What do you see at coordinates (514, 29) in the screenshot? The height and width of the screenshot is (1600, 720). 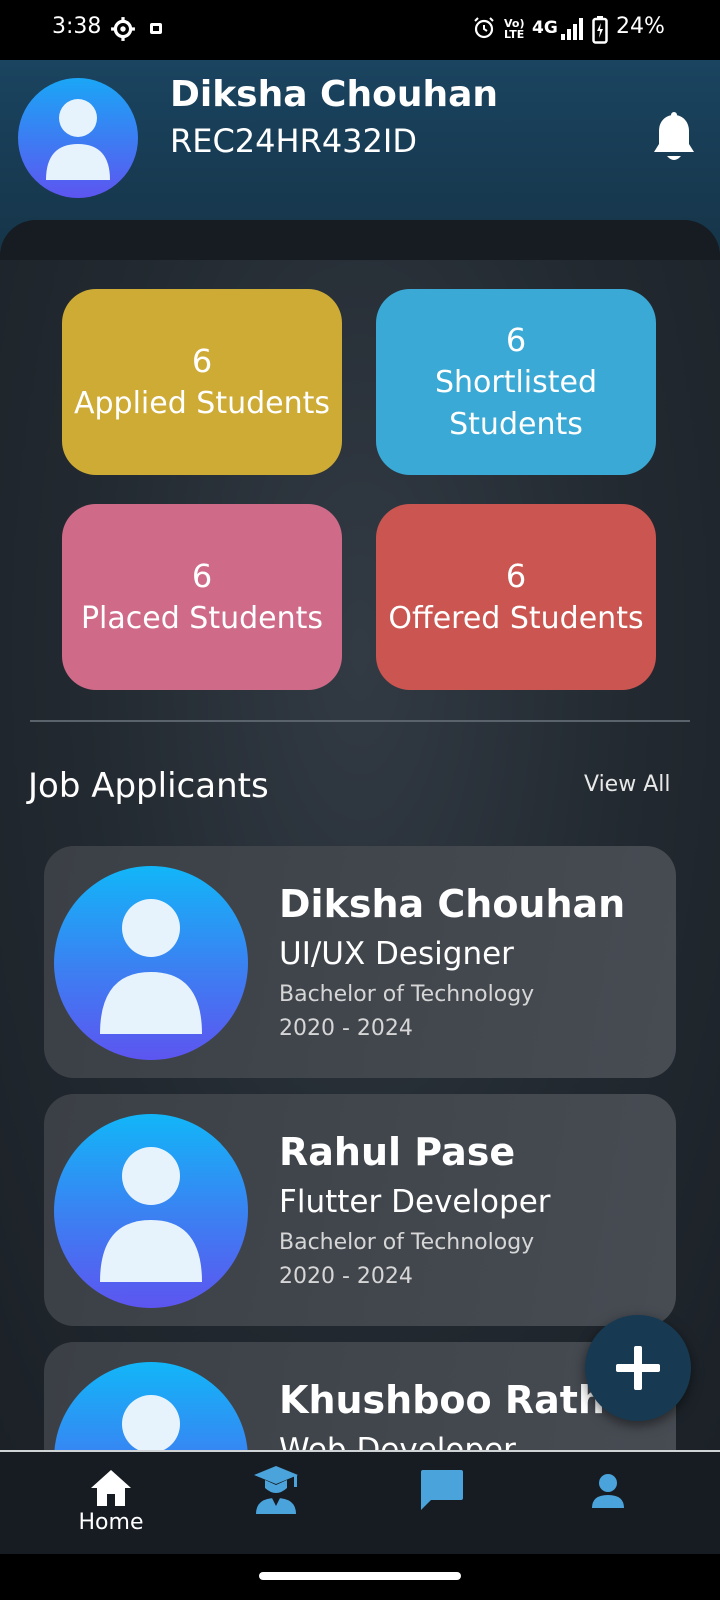 I see `volte-icon: Vo) LTE` at bounding box center [514, 29].